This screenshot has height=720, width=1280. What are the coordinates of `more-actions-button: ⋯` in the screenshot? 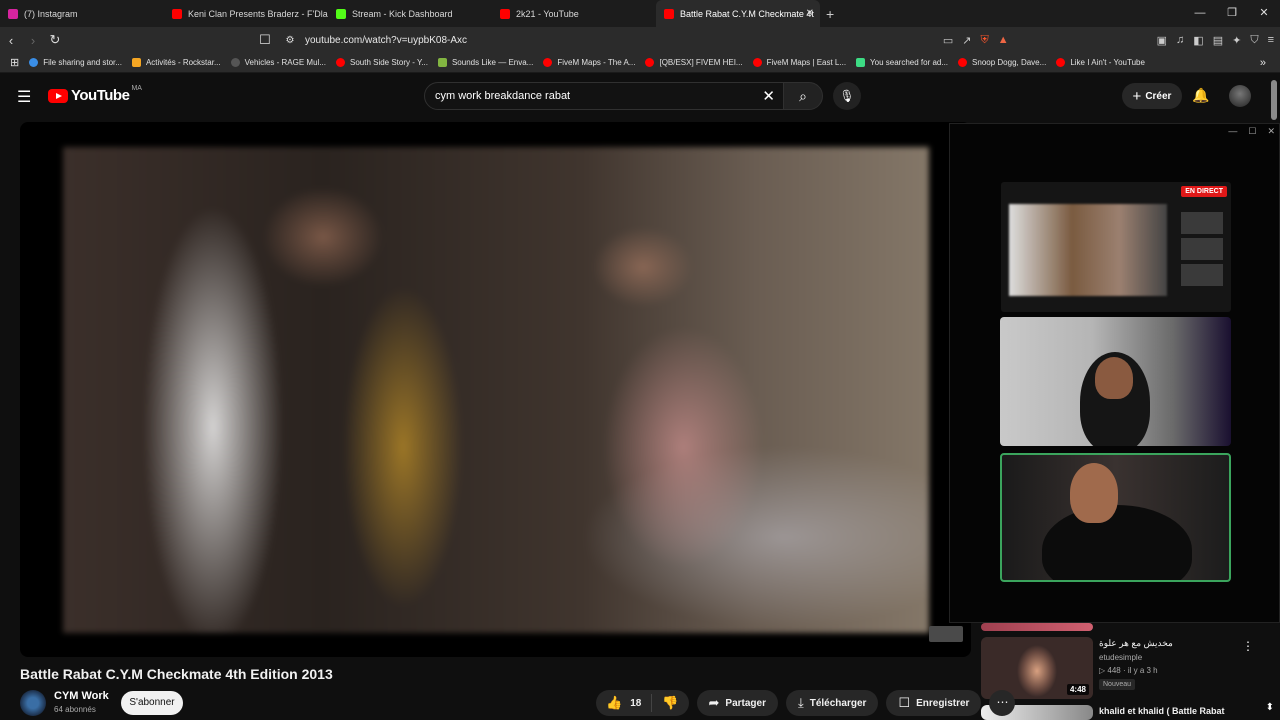 It's located at (1002, 703).